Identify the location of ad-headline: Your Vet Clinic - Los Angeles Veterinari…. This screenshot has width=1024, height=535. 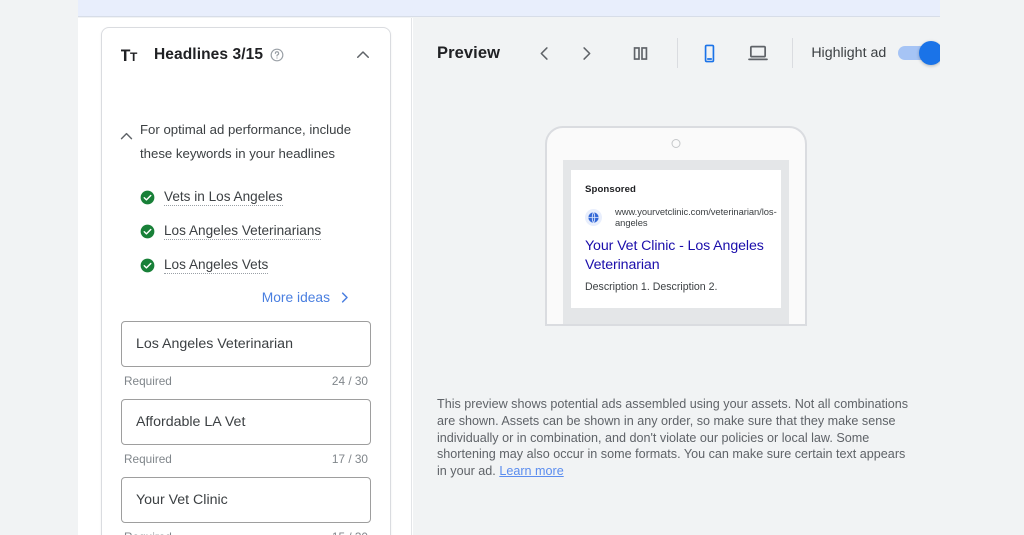
(676, 256).